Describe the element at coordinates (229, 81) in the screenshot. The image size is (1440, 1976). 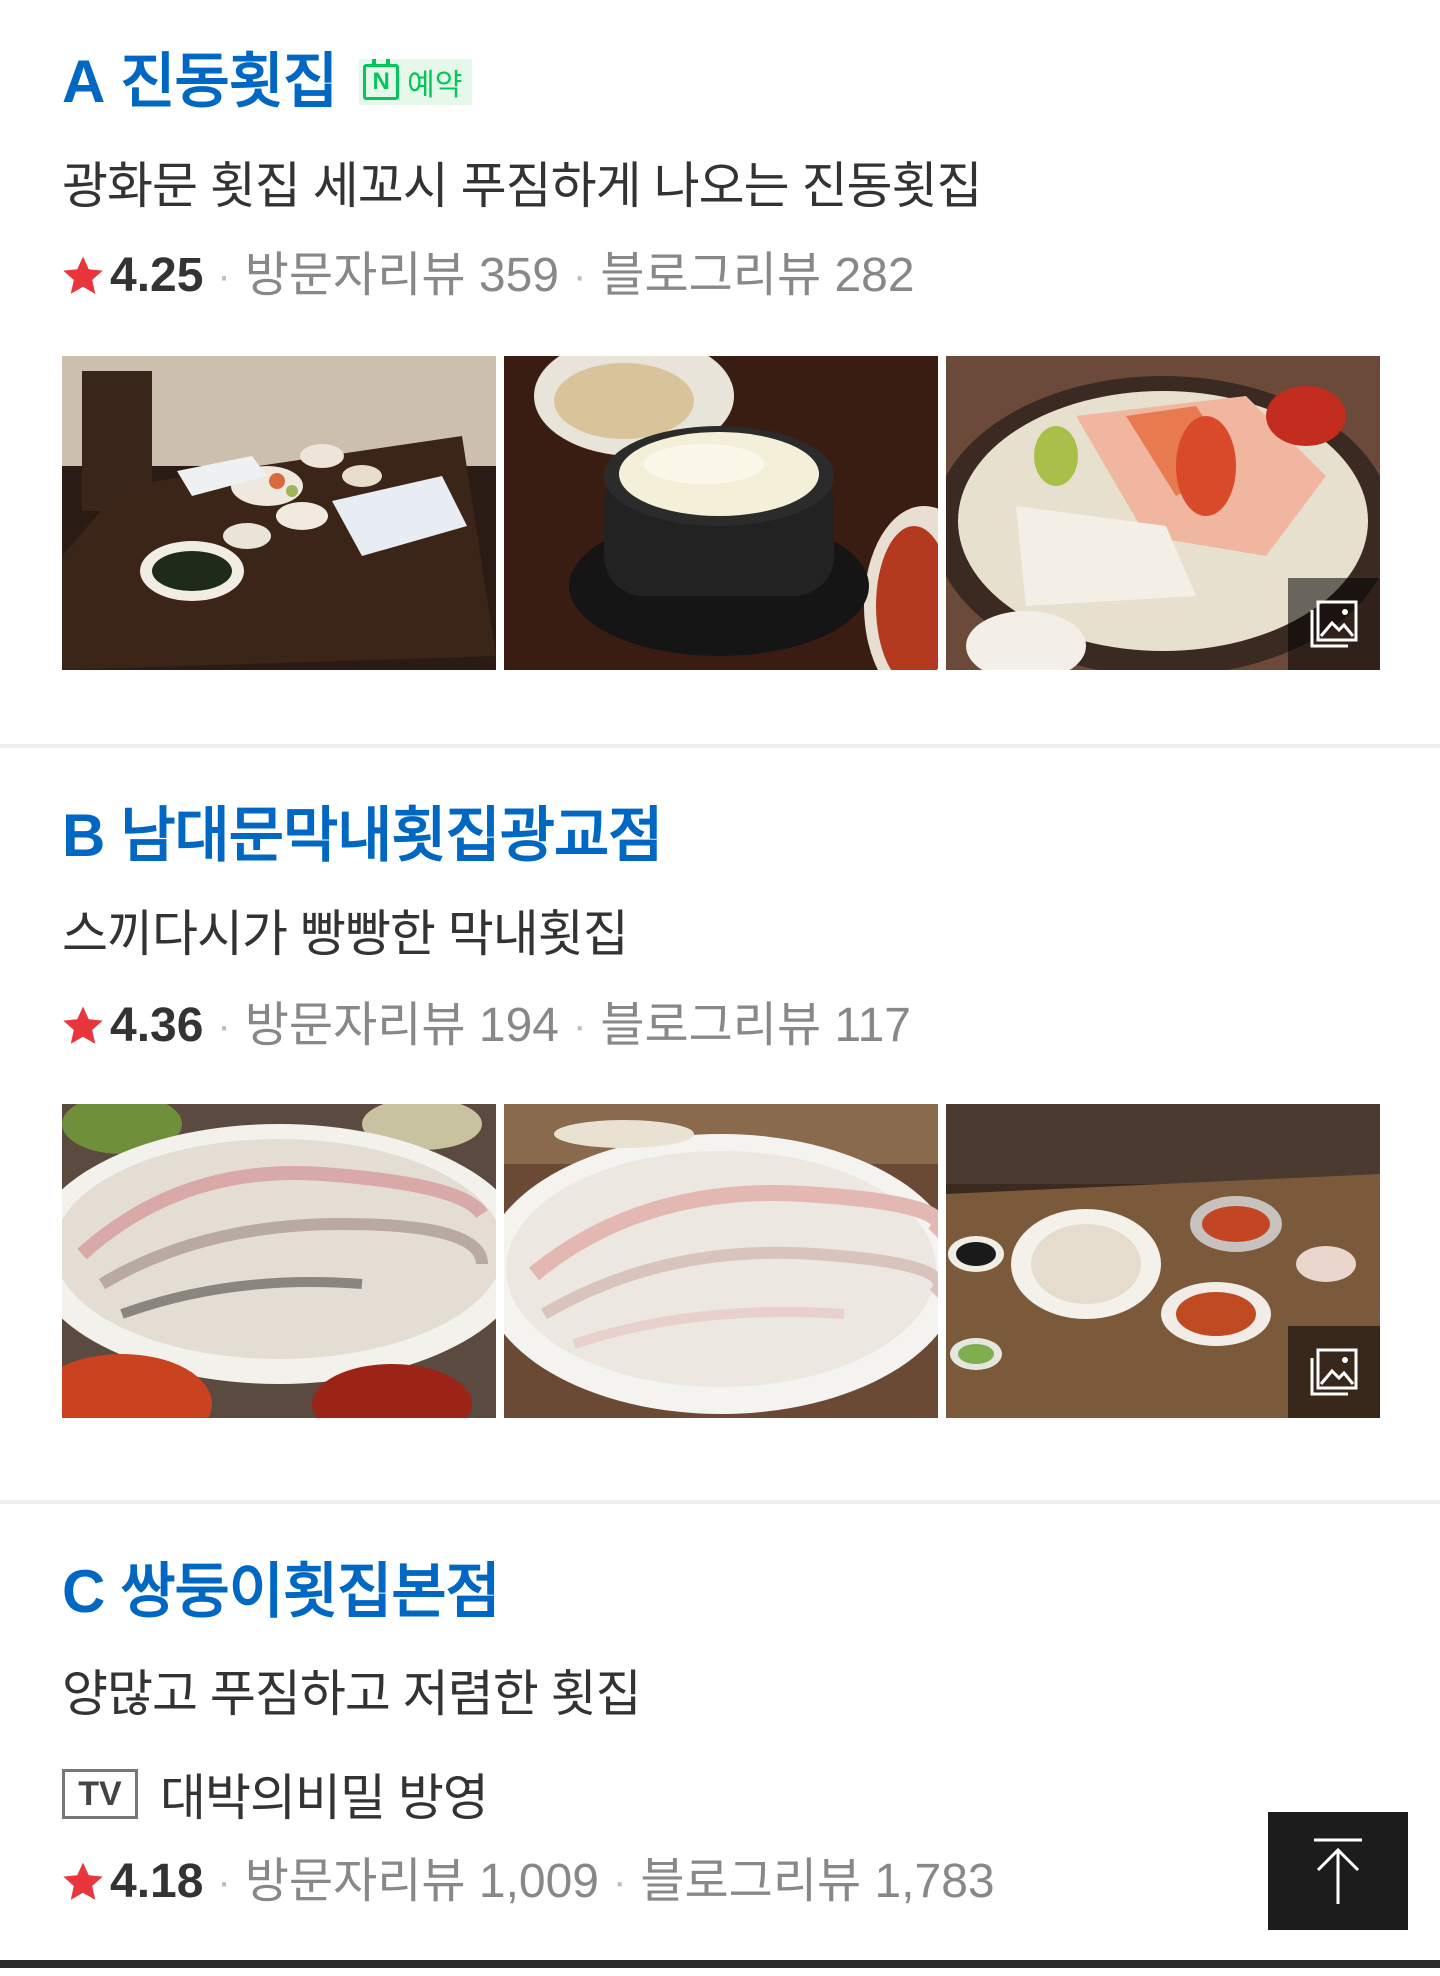
I see `place-name: 진동횟집` at that location.